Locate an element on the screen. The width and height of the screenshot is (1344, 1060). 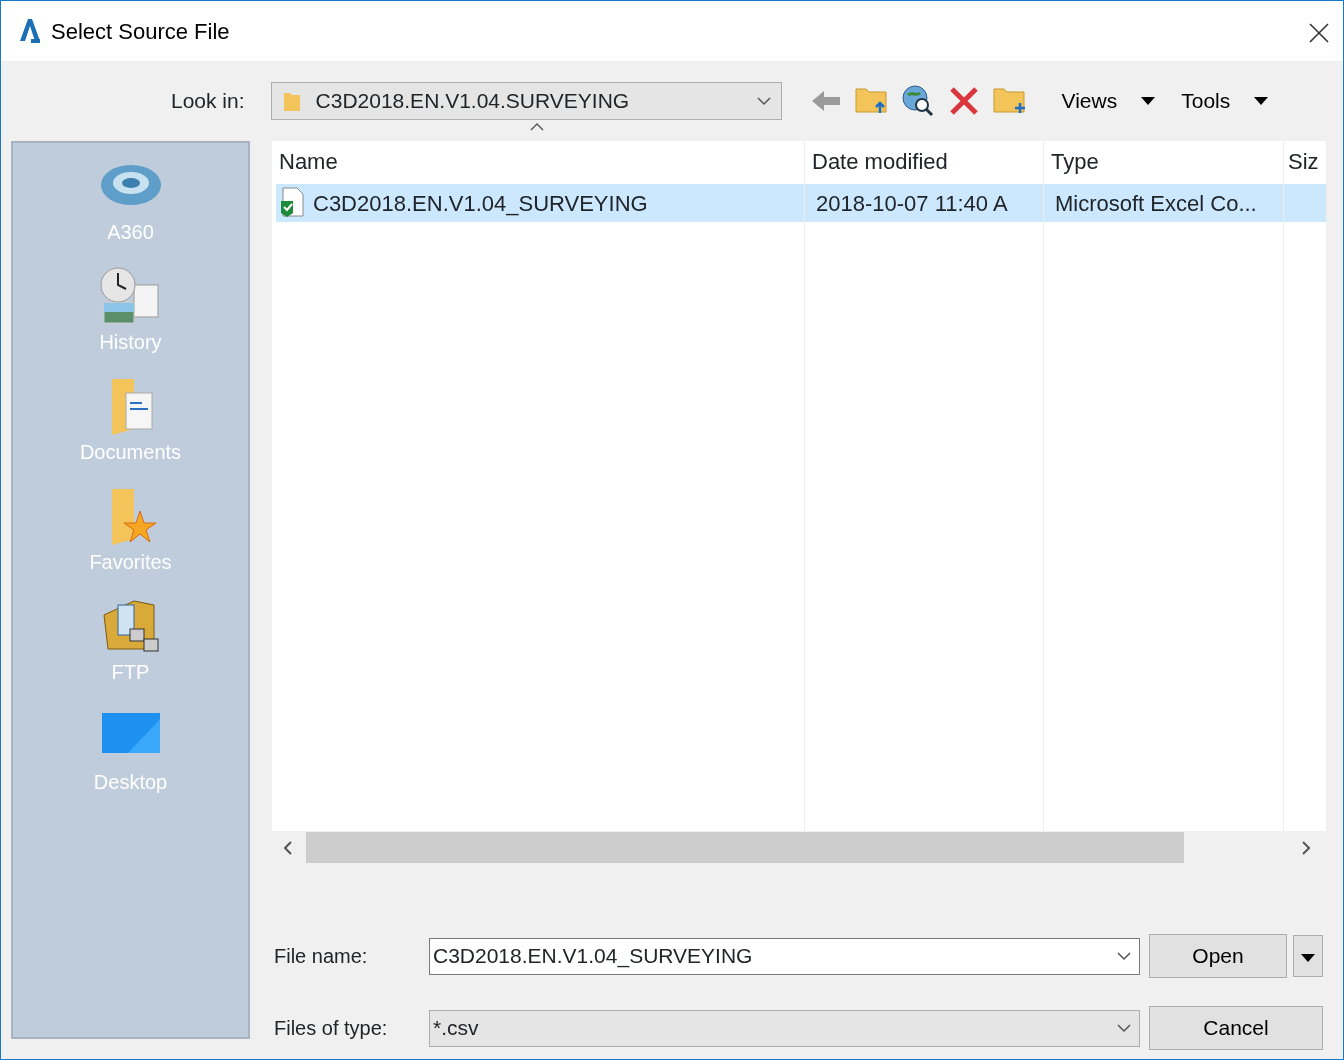
window-title: Select Source File is located at coordinates (141, 31).